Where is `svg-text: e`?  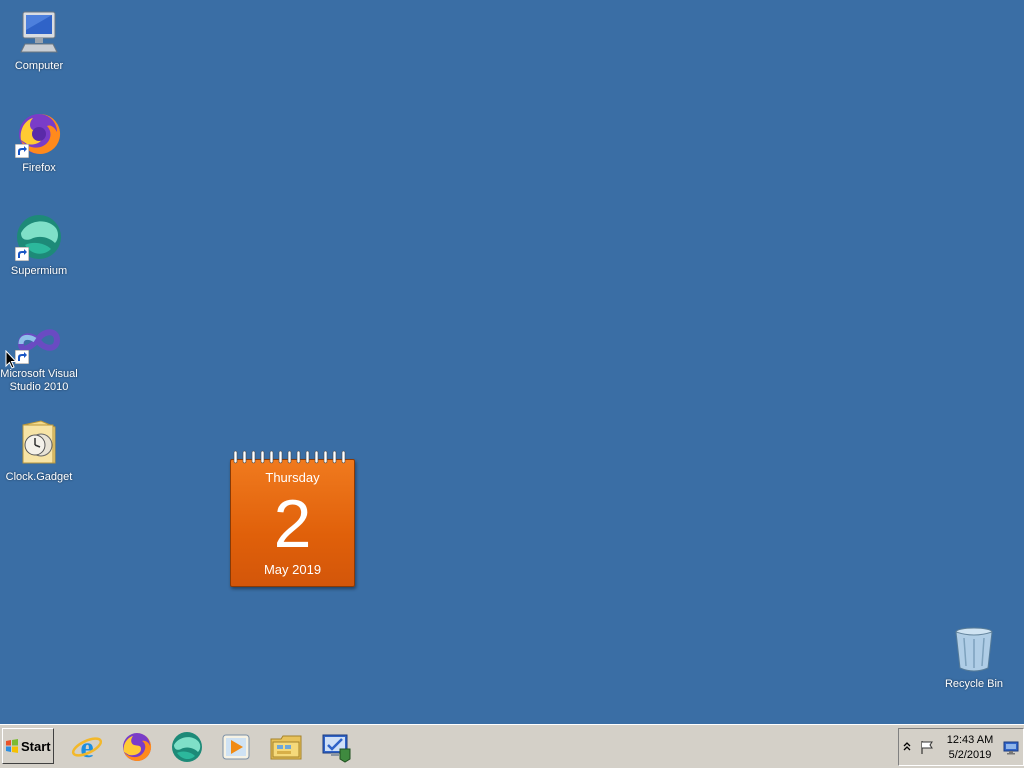 svg-text: e is located at coordinates (86, 747).